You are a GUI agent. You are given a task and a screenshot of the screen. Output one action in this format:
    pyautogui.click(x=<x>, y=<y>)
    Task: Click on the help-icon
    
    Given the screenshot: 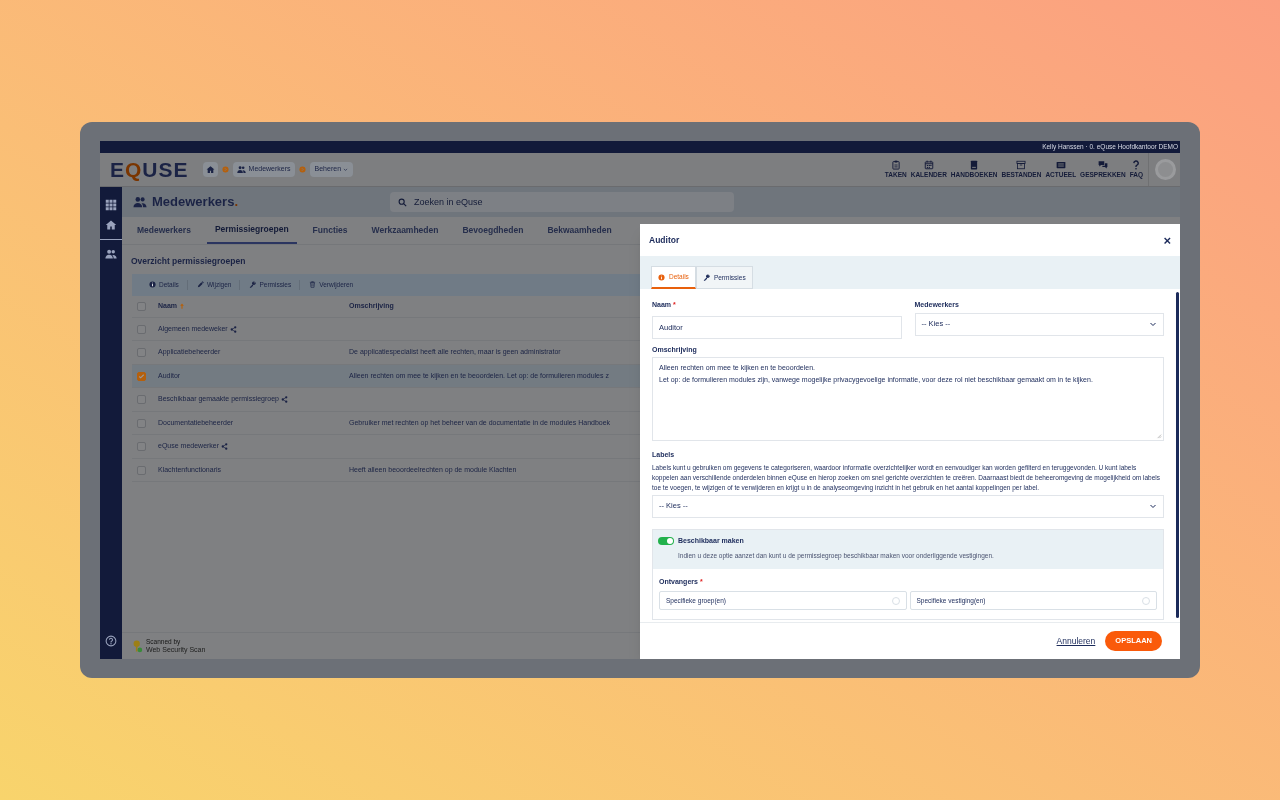 What is the action you would take?
    pyautogui.click(x=111, y=641)
    